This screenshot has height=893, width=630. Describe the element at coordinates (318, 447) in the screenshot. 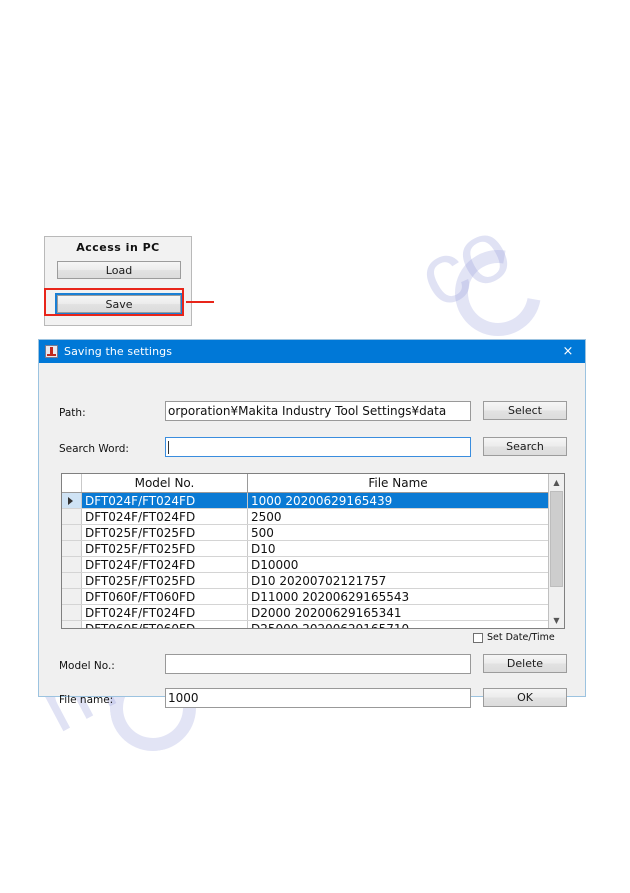

I see `search-word-input` at that location.